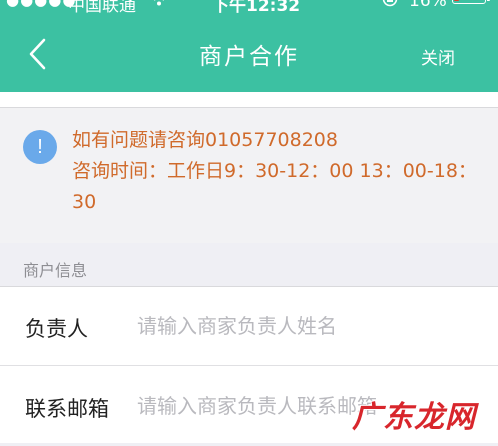  I want to click on info-icon: !, so click(40, 147).